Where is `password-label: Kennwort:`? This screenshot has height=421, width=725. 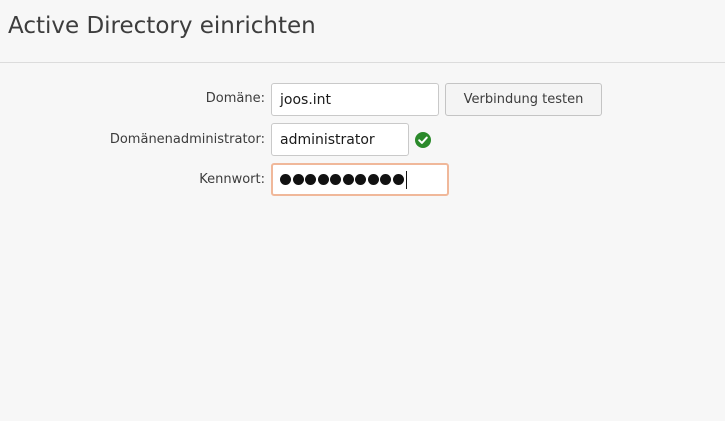 password-label: Kennwort: is located at coordinates (232, 179).